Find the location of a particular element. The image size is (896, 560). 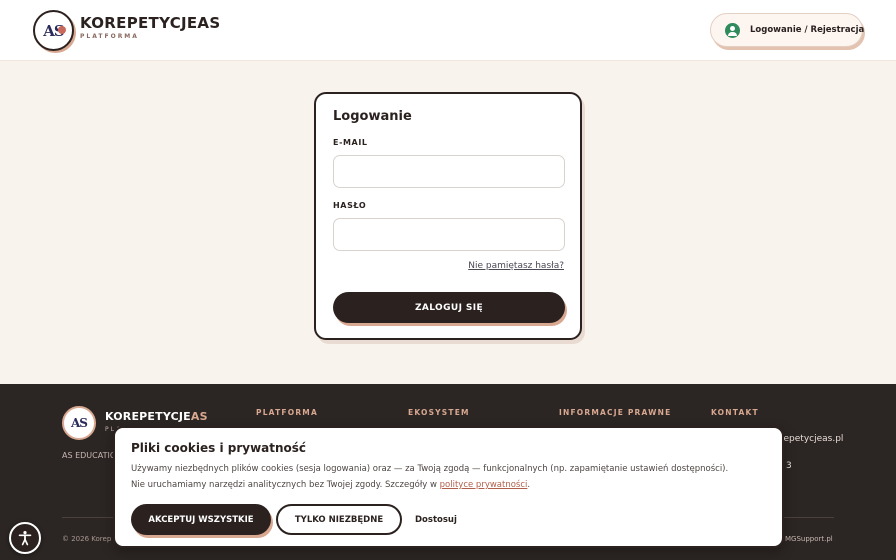

user-circle-icon is located at coordinates (732, 30).